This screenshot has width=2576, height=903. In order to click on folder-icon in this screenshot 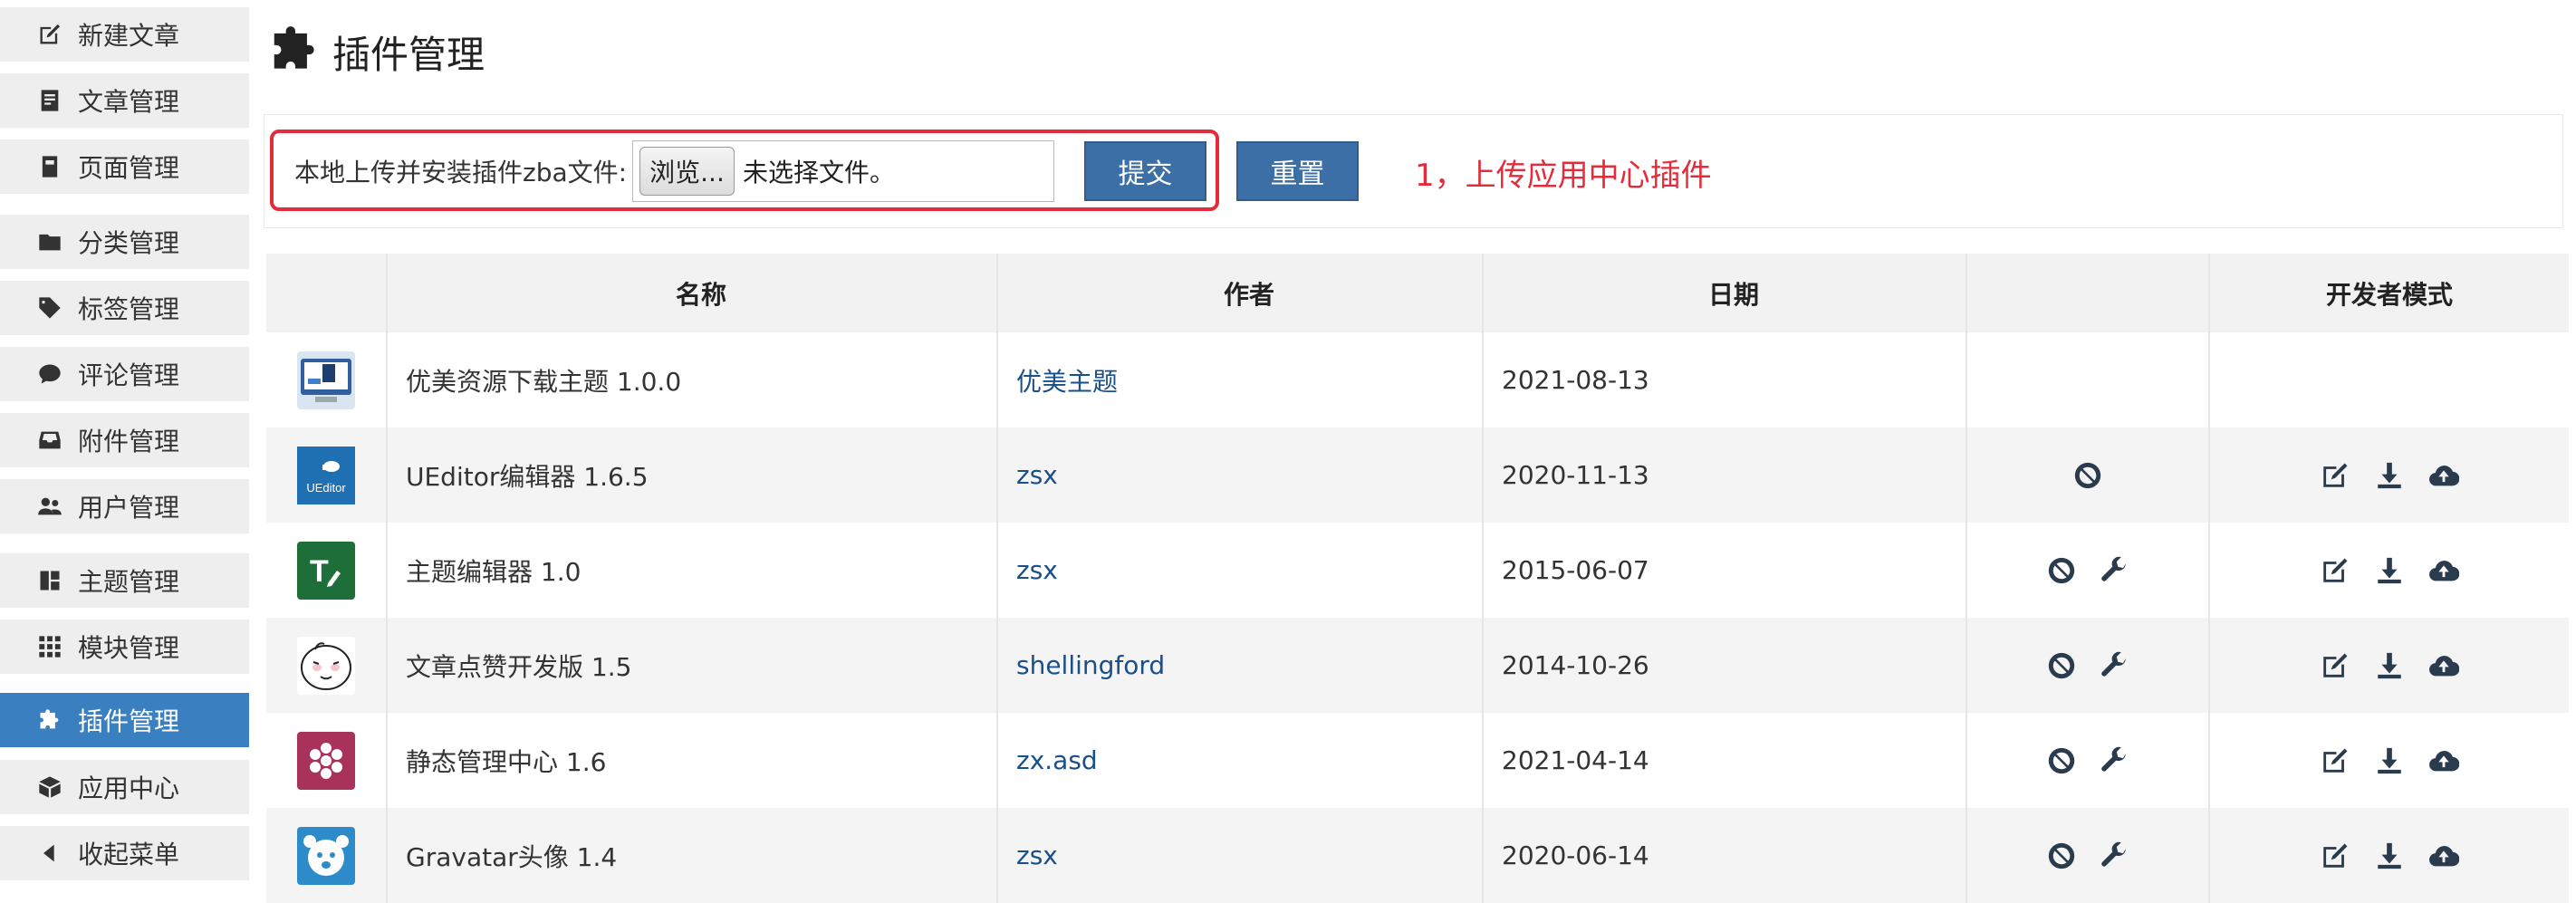, I will do `click(49, 241)`.